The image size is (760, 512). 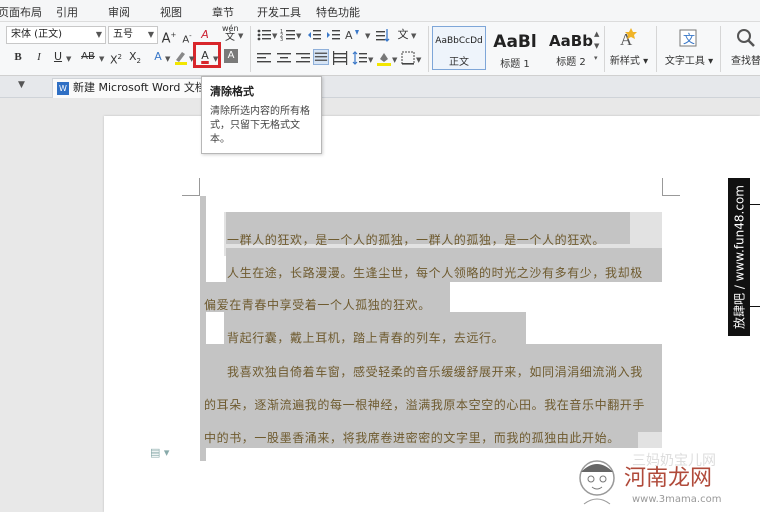 What do you see at coordinates (139, 87) in the screenshot?
I see `tab-title: 新建 Microsoft Word 文档` at bounding box center [139, 87].